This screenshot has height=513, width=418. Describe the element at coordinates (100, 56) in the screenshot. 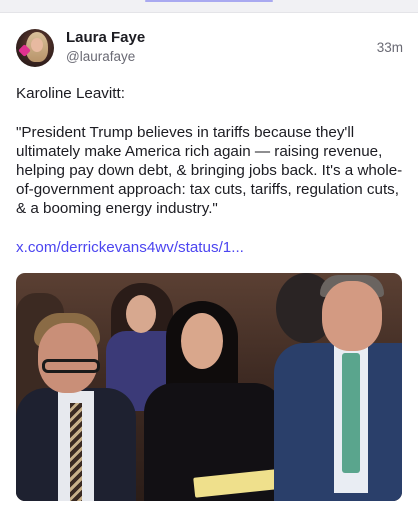

I see `author-handle: @laurafaye` at that location.